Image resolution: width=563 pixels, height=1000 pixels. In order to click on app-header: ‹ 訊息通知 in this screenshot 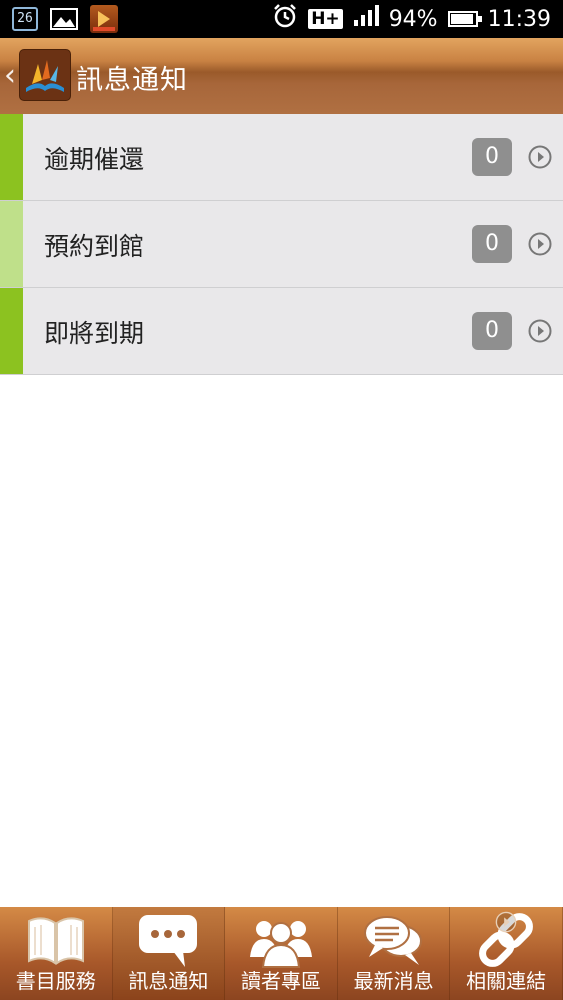, I will do `click(281, 76)`.